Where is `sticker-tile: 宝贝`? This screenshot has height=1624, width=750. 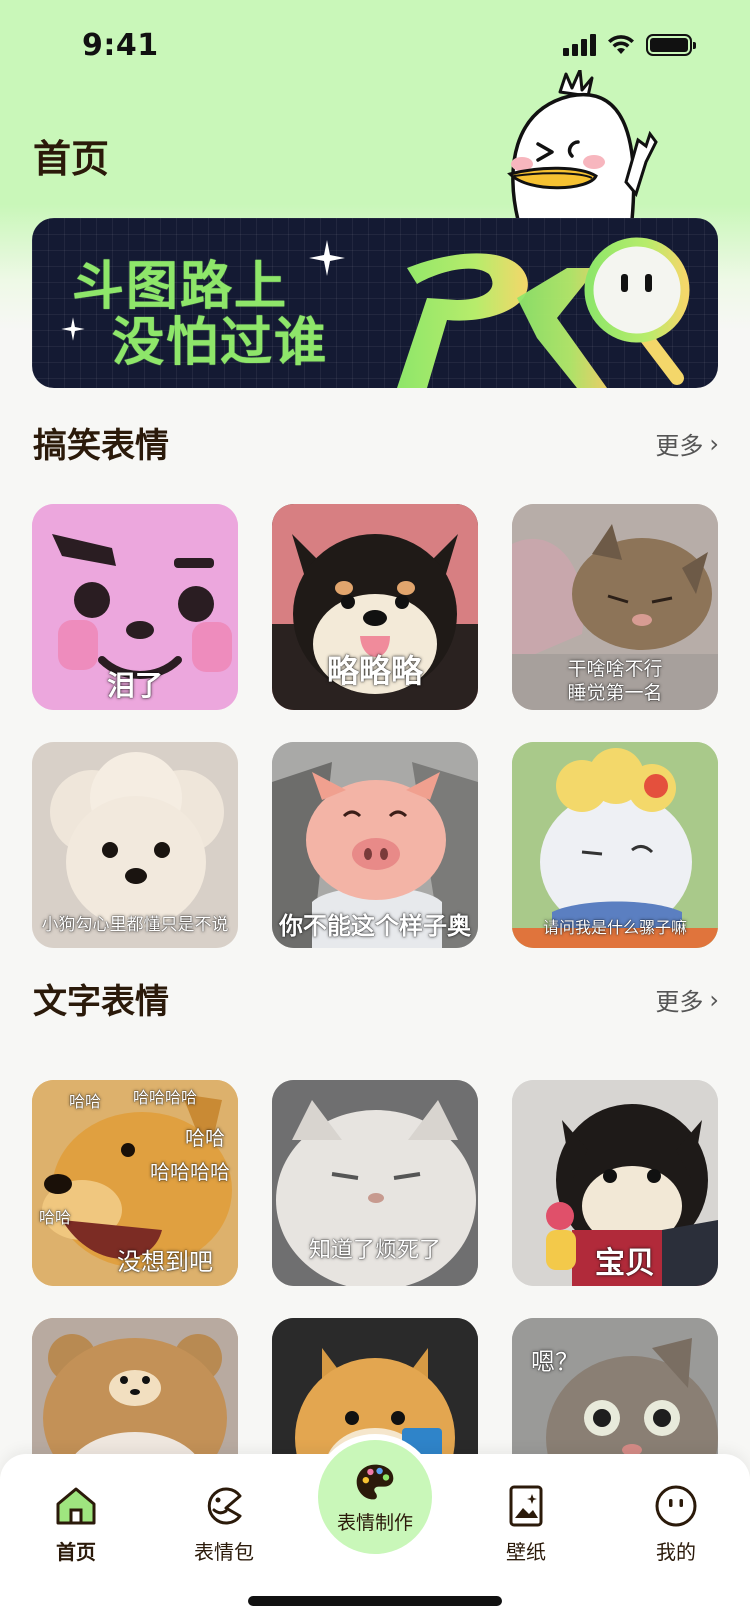
sticker-tile: 宝贝 is located at coordinates (615, 1183).